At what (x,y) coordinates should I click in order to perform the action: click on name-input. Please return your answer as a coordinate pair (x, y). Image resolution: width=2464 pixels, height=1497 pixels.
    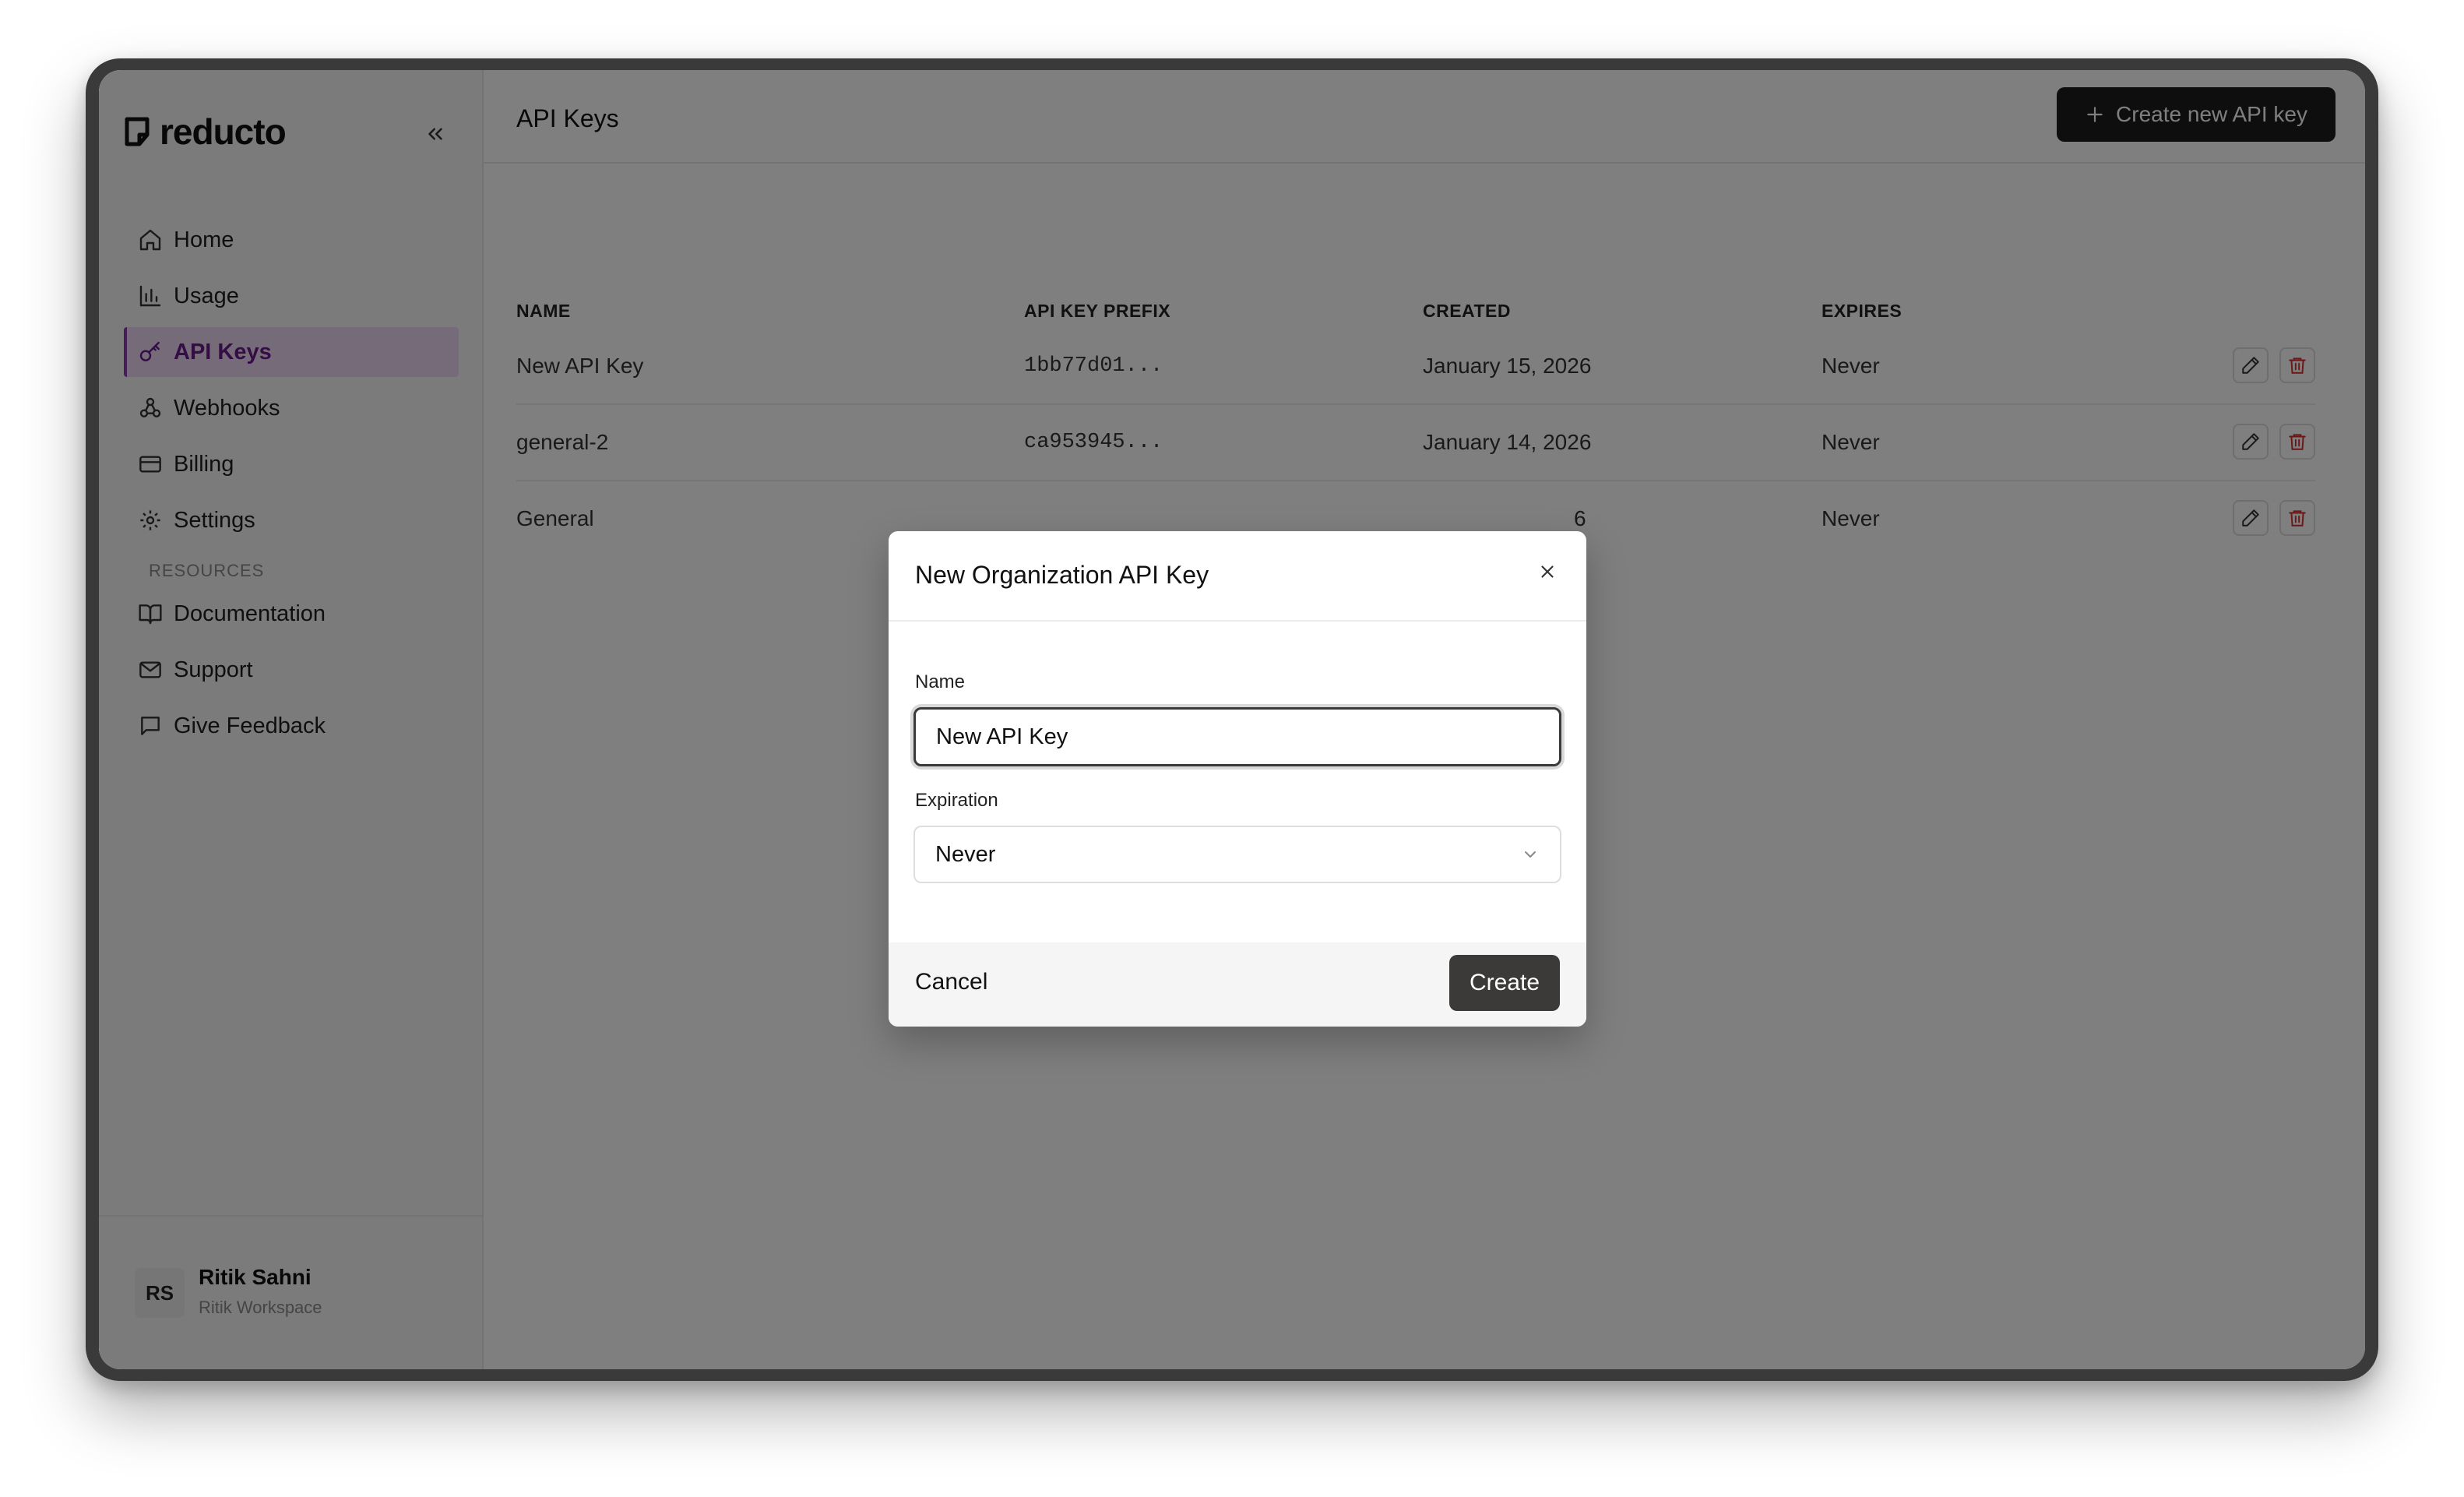
    Looking at the image, I should click on (1237, 737).